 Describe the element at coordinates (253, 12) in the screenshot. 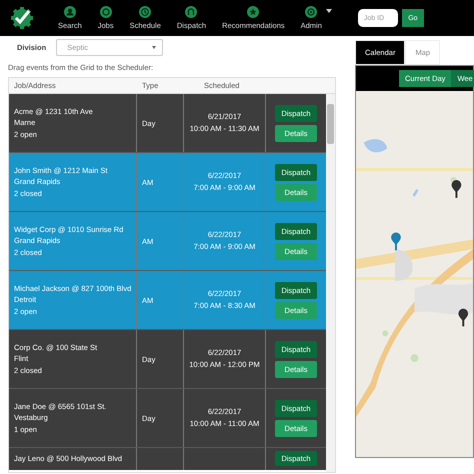

I see `star-icon` at that location.